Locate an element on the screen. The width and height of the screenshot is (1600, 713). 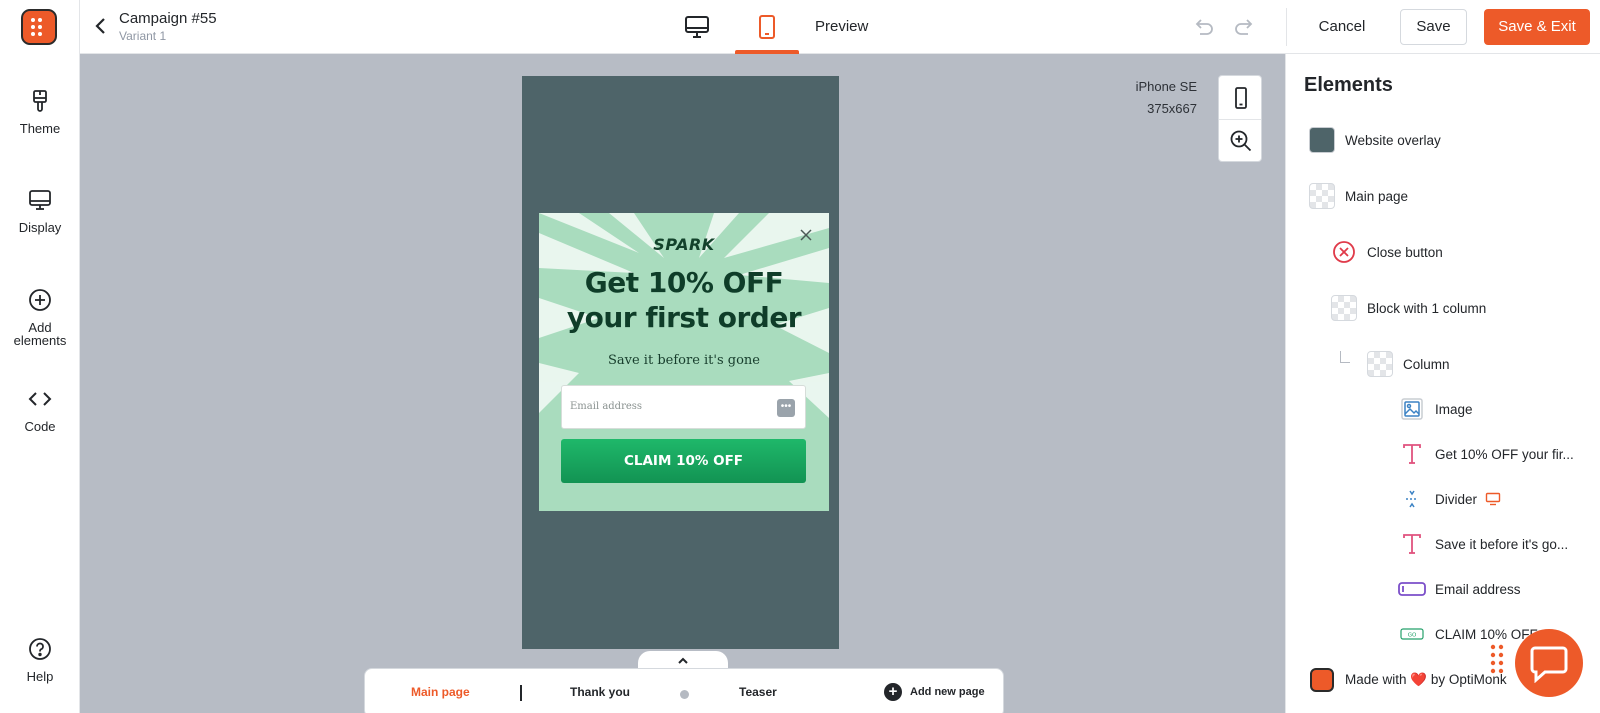
add-new-page-button: + Add new page is located at coordinates (934, 692).